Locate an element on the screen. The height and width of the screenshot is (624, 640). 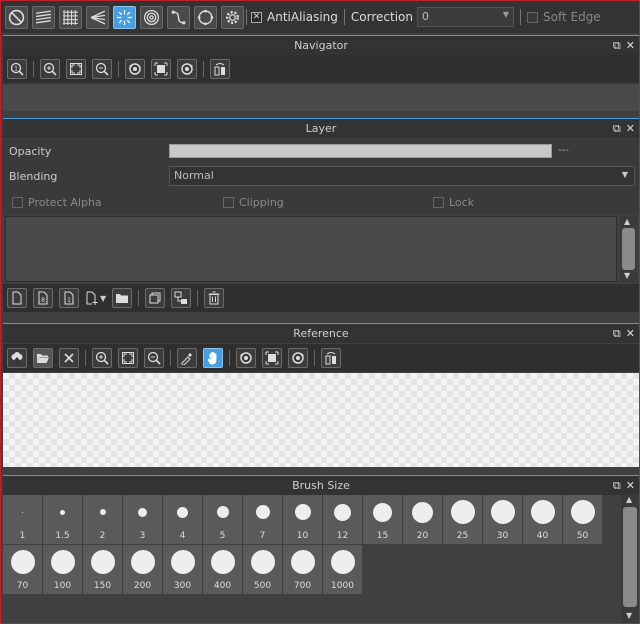
layer-list-scrollbar: ▲ ▼ is located at coordinates (628, 249).